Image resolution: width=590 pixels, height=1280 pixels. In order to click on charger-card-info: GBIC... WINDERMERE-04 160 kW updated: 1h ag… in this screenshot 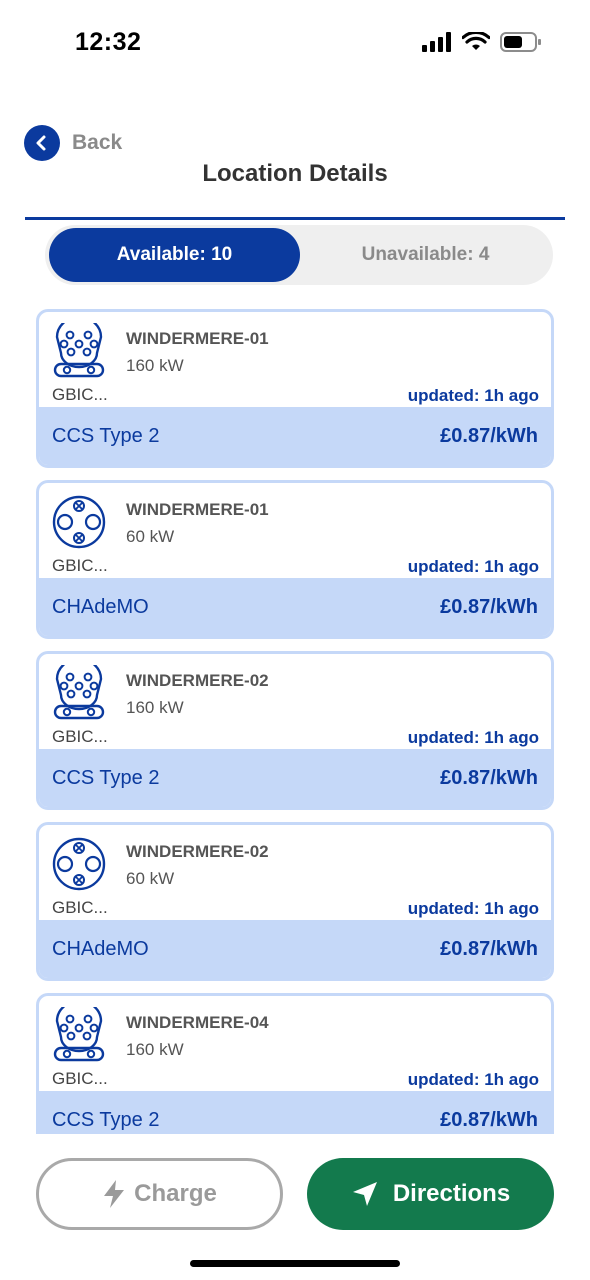, I will do `click(295, 1045)`.